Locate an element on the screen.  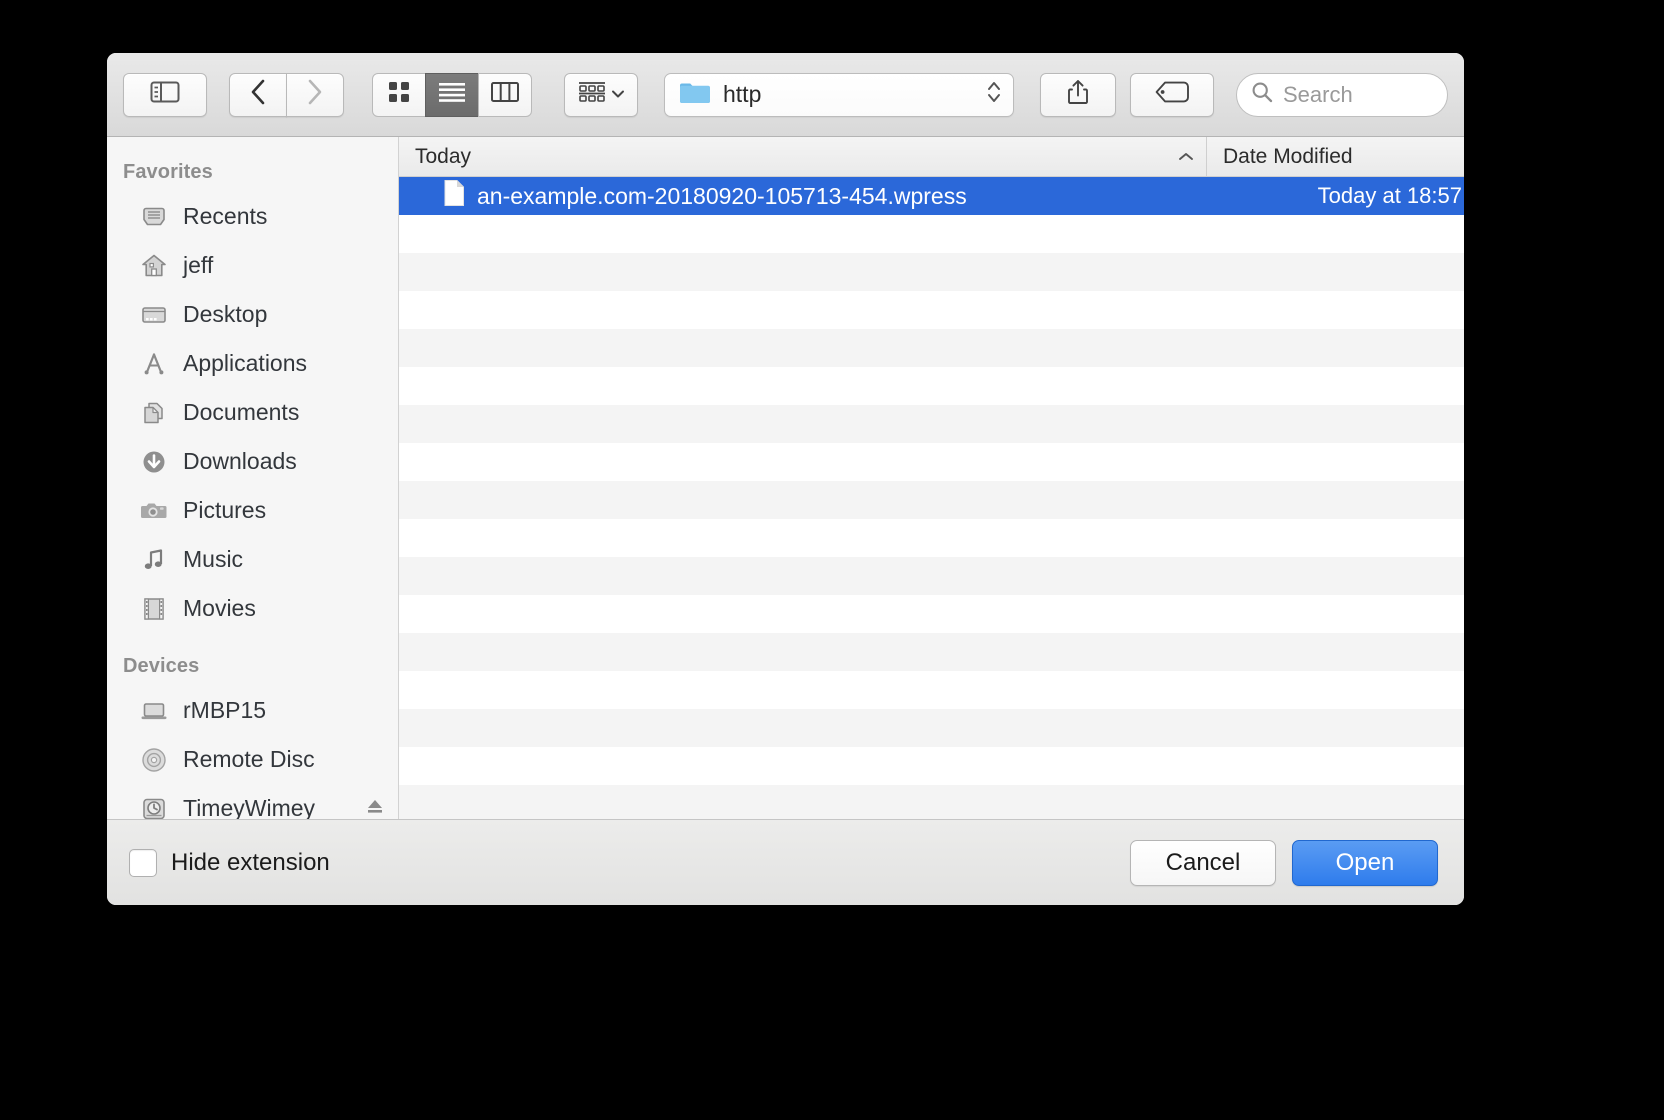
time-machine-disk-icon is located at coordinates (154, 807).